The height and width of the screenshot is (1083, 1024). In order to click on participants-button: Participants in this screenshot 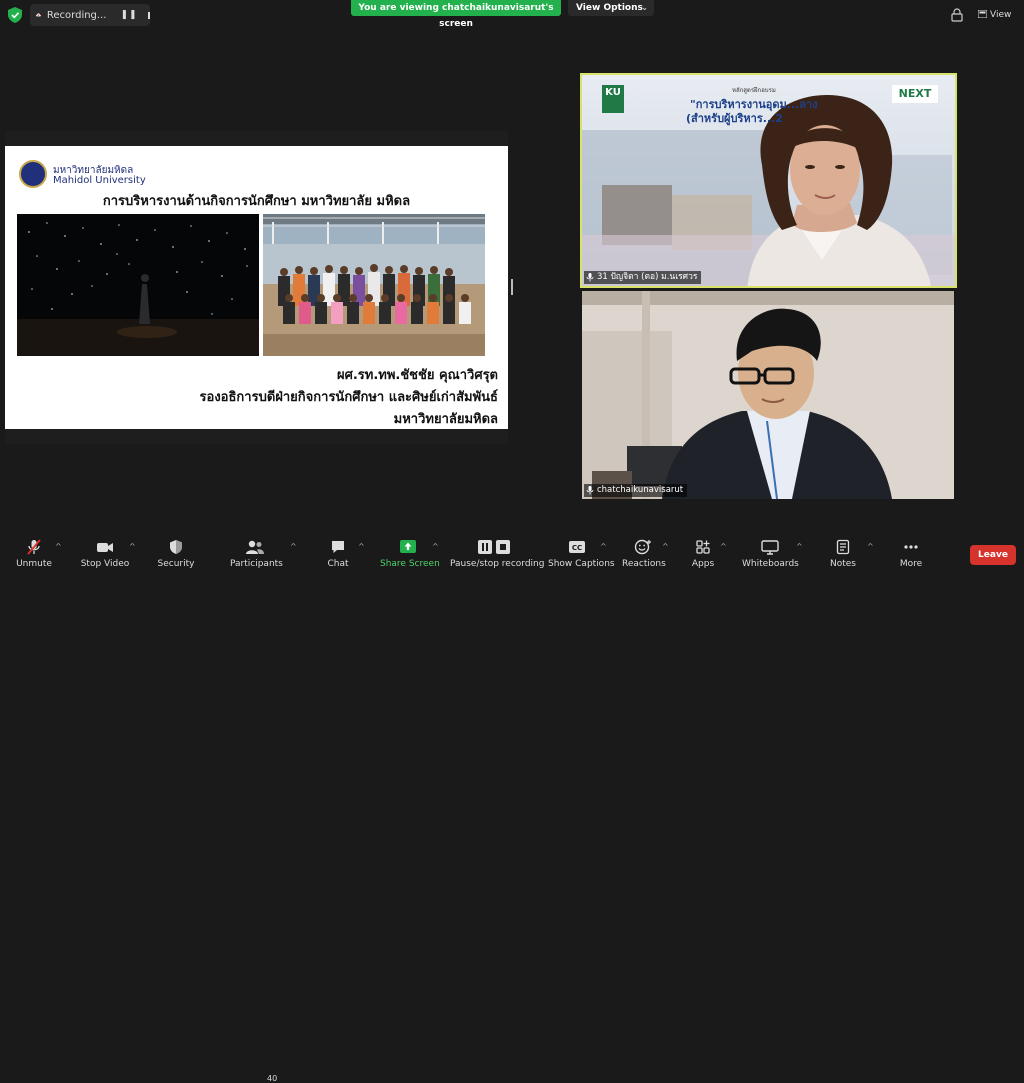, I will do `click(256, 554)`.